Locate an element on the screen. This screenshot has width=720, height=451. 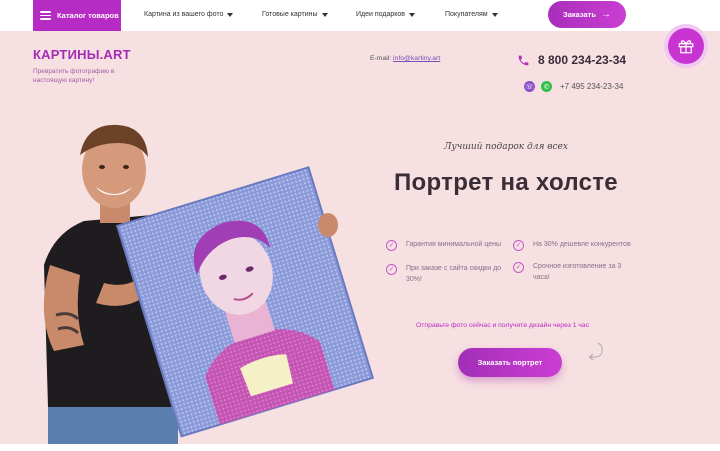
feature-item: ✓ На 30% дешевле конкурентов is located at coordinates (573, 245).